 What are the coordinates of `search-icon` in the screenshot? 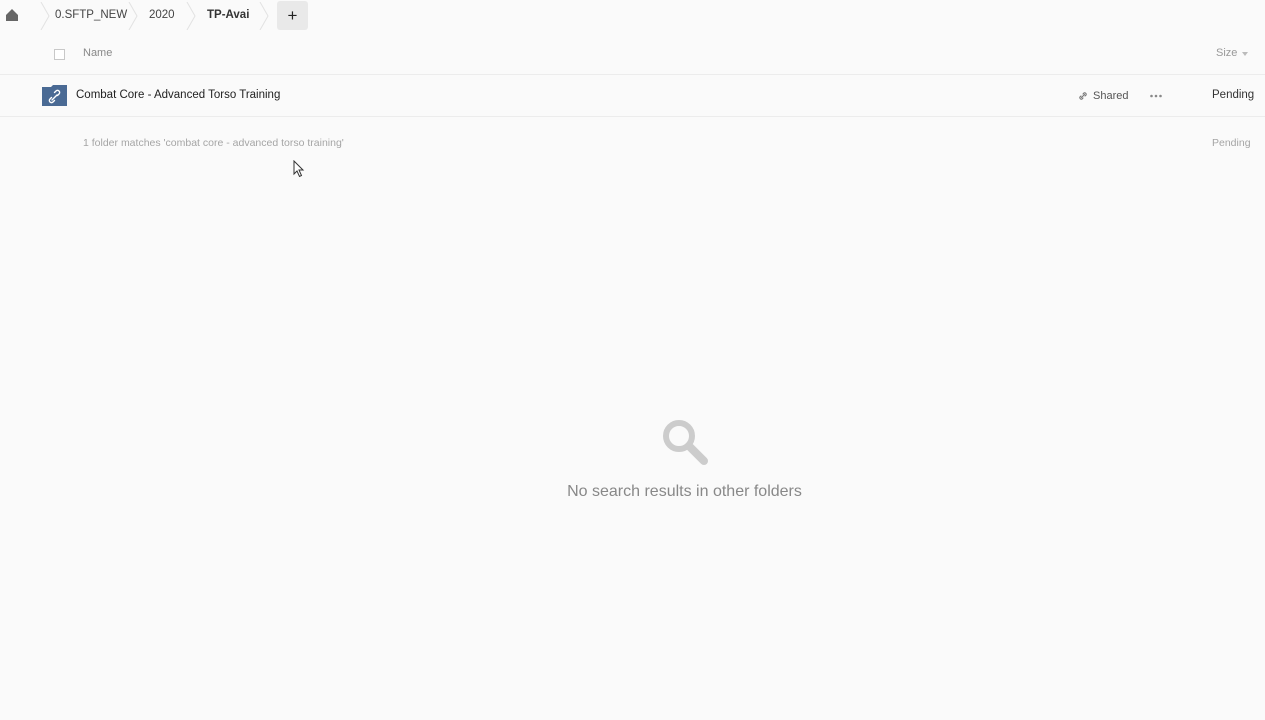 It's located at (685, 442).